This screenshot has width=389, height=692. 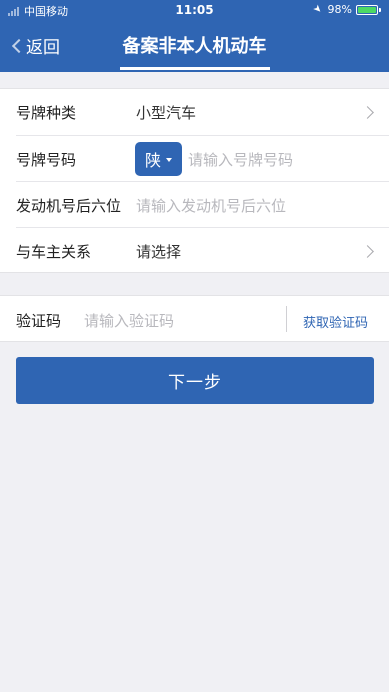 I want to click on plate-number-label: 号牌号码, so click(x=46, y=159).